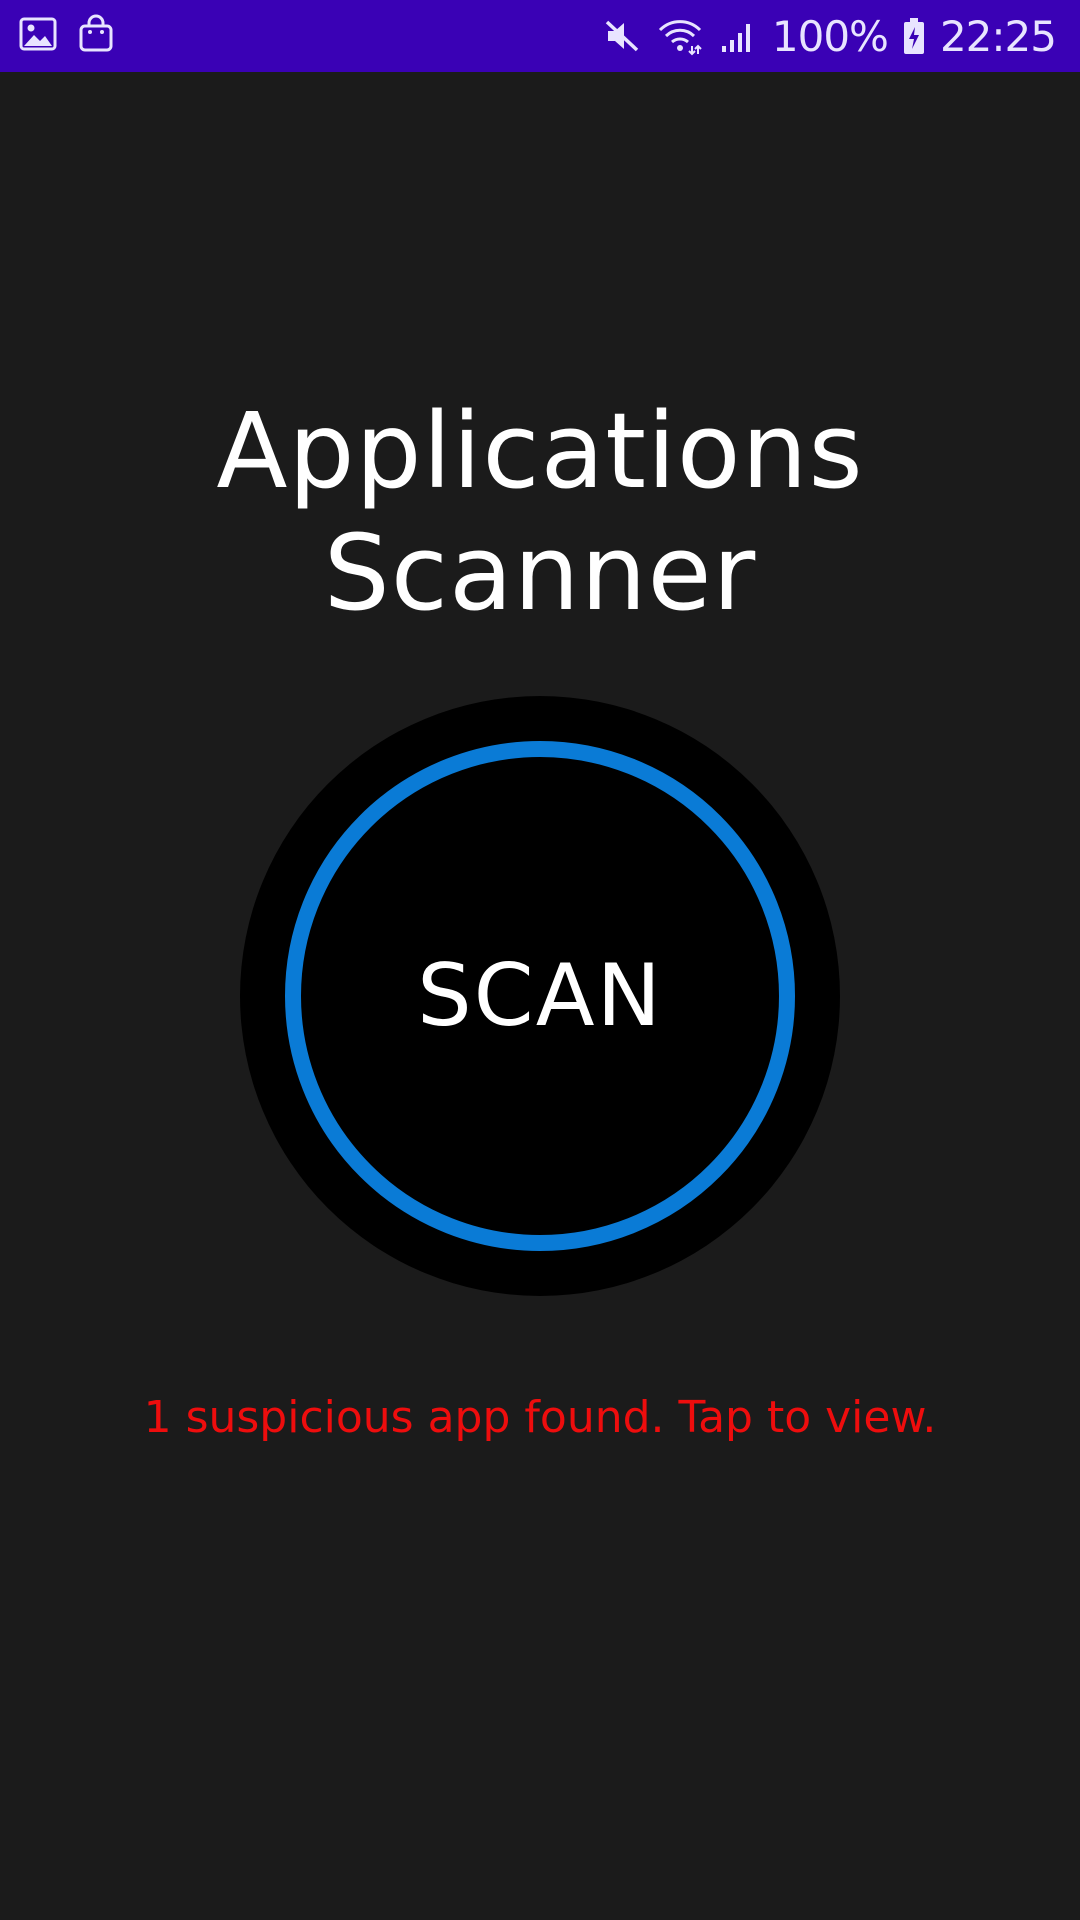 The width and height of the screenshot is (1080, 1920). What do you see at coordinates (738, 36) in the screenshot?
I see `signal-icon` at bounding box center [738, 36].